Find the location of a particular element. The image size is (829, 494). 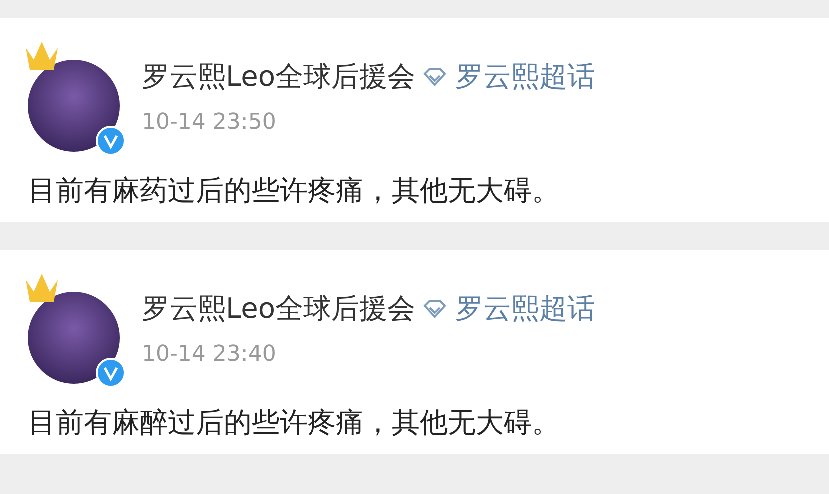

post-time: 10-14 23:40 is located at coordinates (210, 354).